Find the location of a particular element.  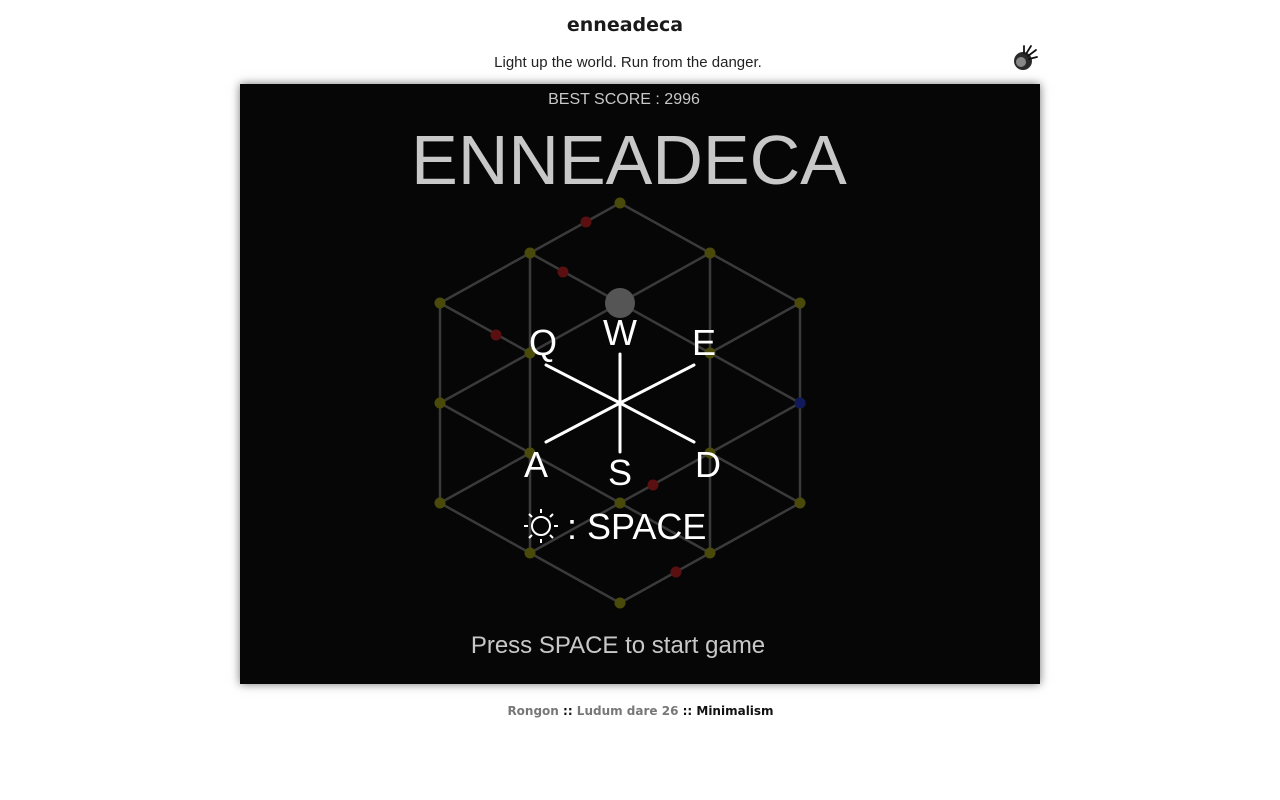

key-line-e is located at coordinates (657, 384).